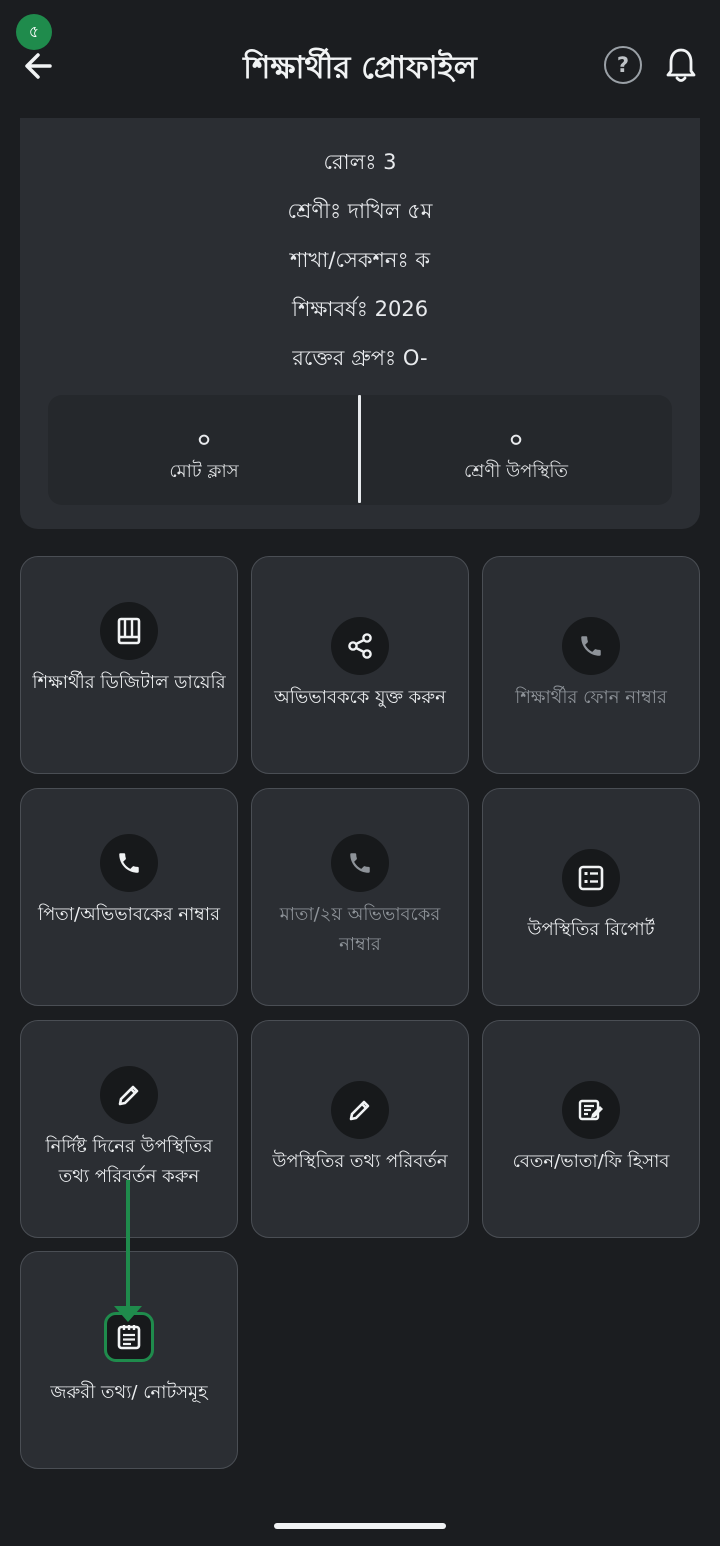 This screenshot has width=720, height=1546. I want to click on question-mark-icon: ?, so click(623, 65).